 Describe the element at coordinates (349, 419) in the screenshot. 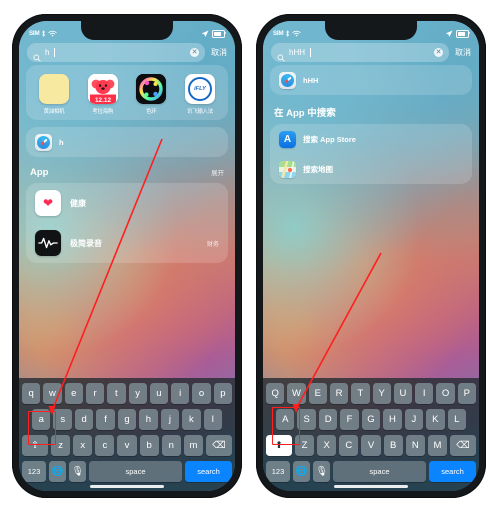

I see `key-f: F` at that location.